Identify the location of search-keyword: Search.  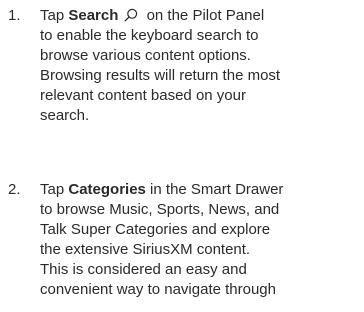
(93, 15).